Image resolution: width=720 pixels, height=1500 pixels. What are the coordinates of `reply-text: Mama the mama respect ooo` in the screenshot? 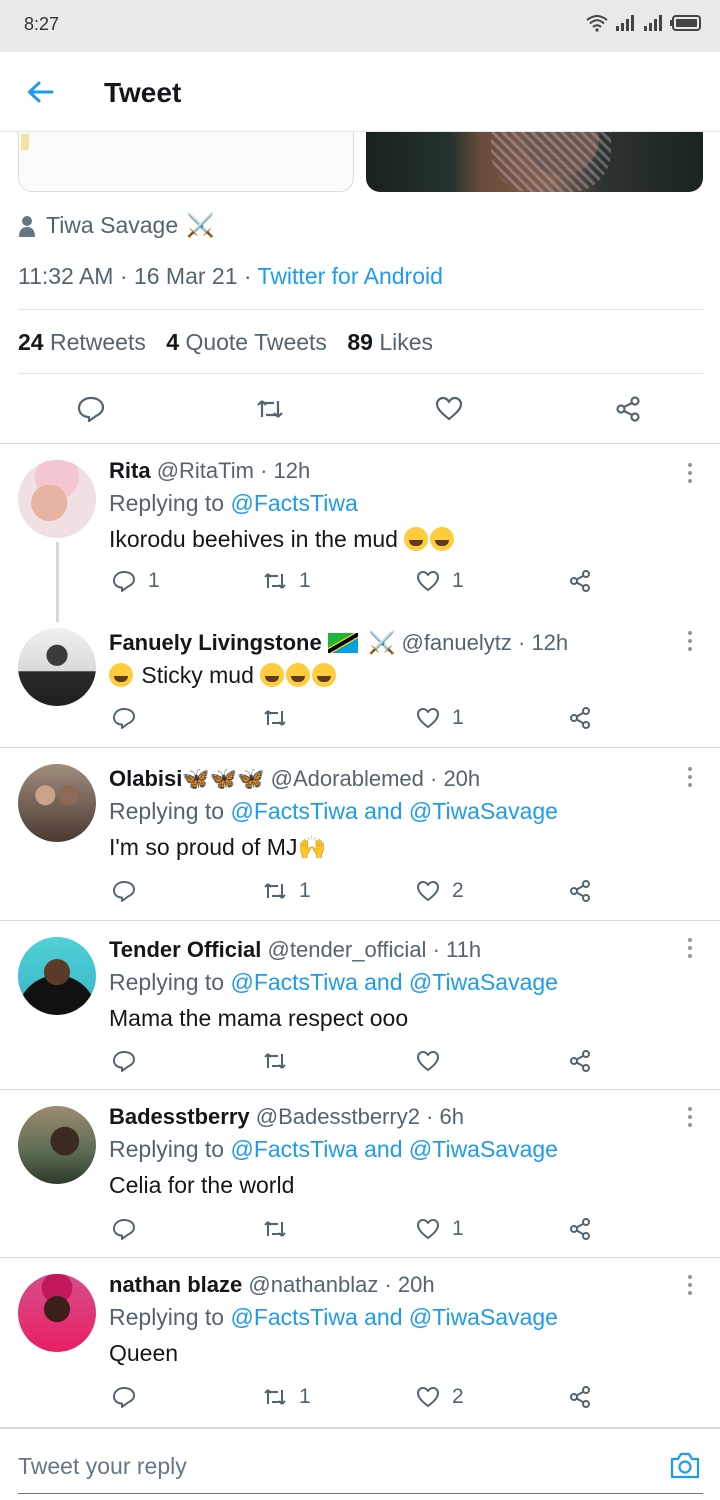 It's located at (259, 1018).